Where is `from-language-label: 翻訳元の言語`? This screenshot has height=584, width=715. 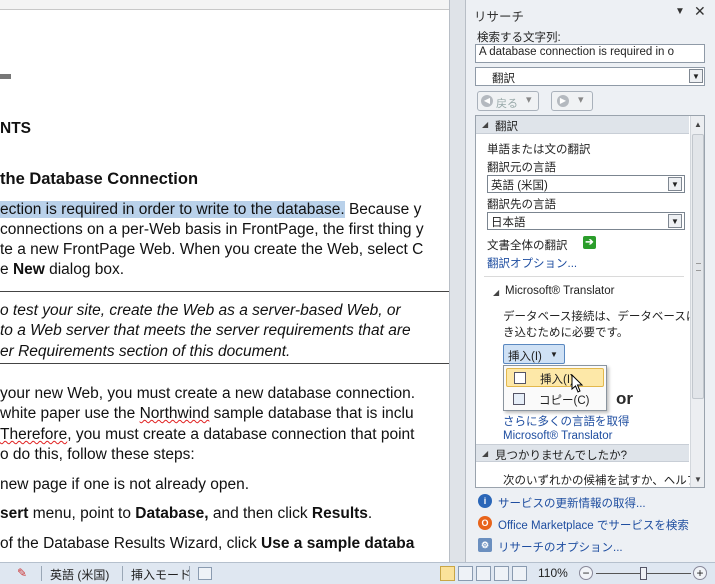 from-language-label: 翻訳元の言語 is located at coordinates (521, 168).